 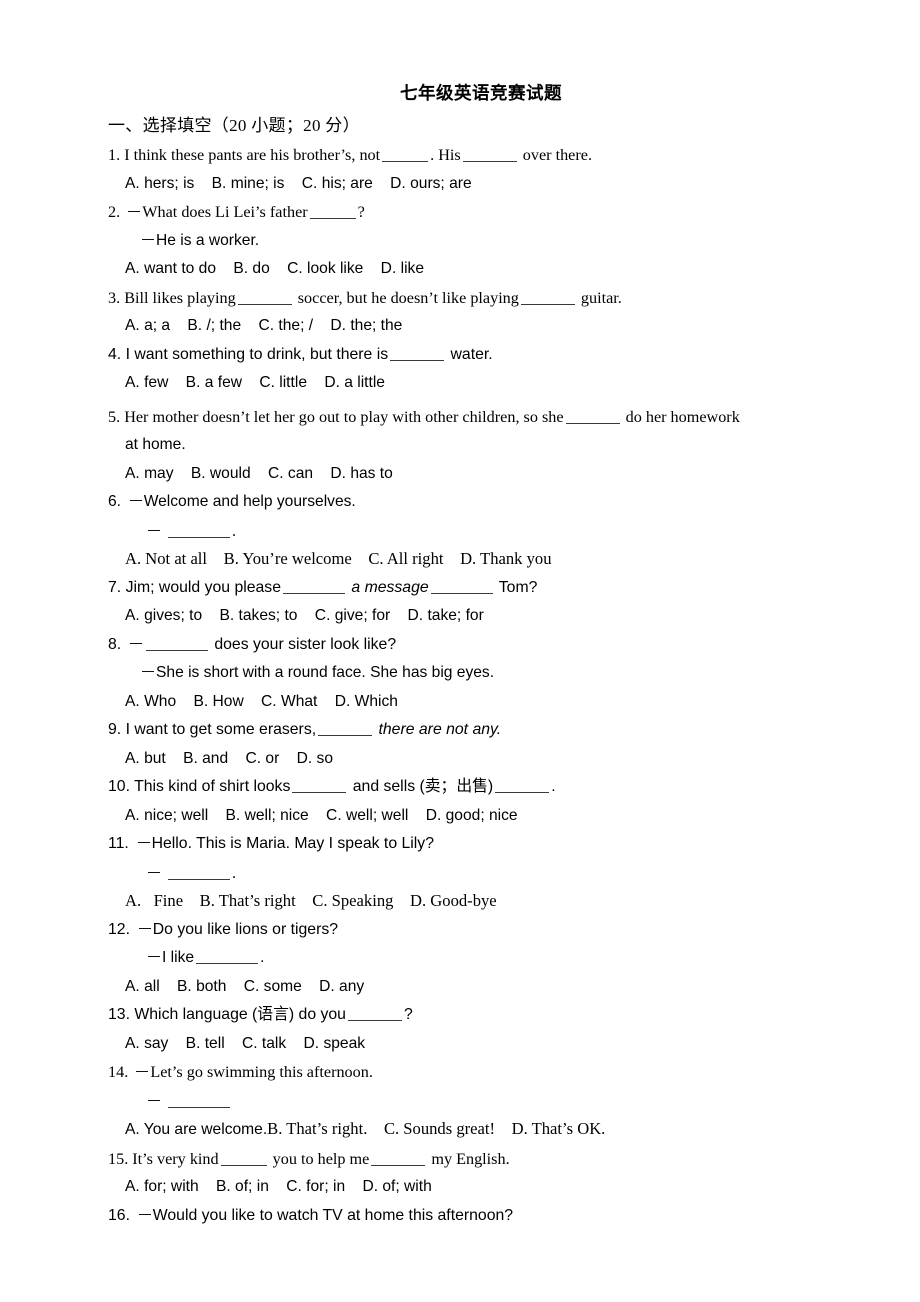 I want to click on question-14-number: 14., so click(x=118, y=1072).